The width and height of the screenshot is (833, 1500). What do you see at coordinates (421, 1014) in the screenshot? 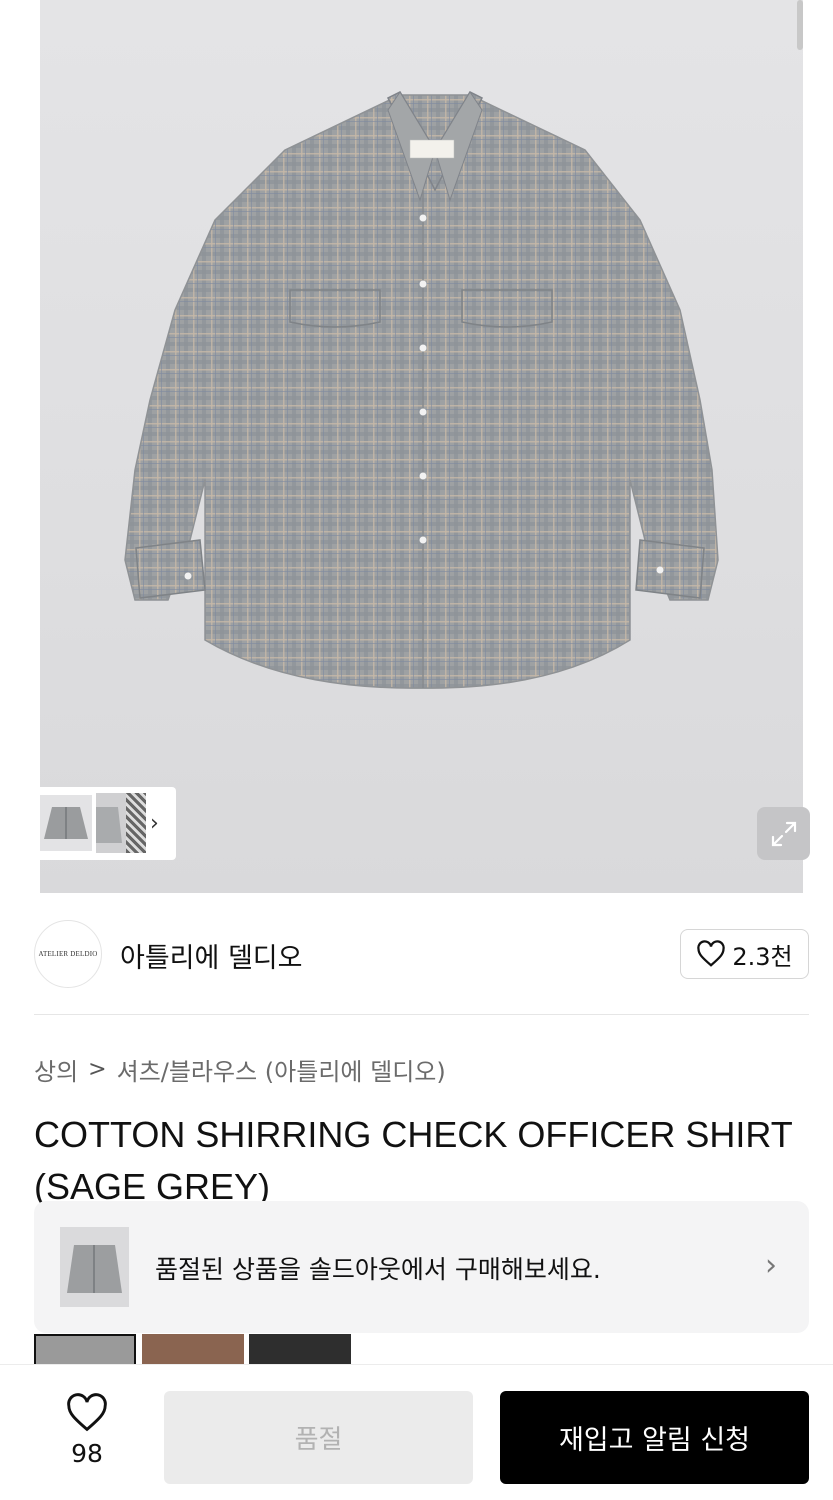
I see `divider` at bounding box center [421, 1014].